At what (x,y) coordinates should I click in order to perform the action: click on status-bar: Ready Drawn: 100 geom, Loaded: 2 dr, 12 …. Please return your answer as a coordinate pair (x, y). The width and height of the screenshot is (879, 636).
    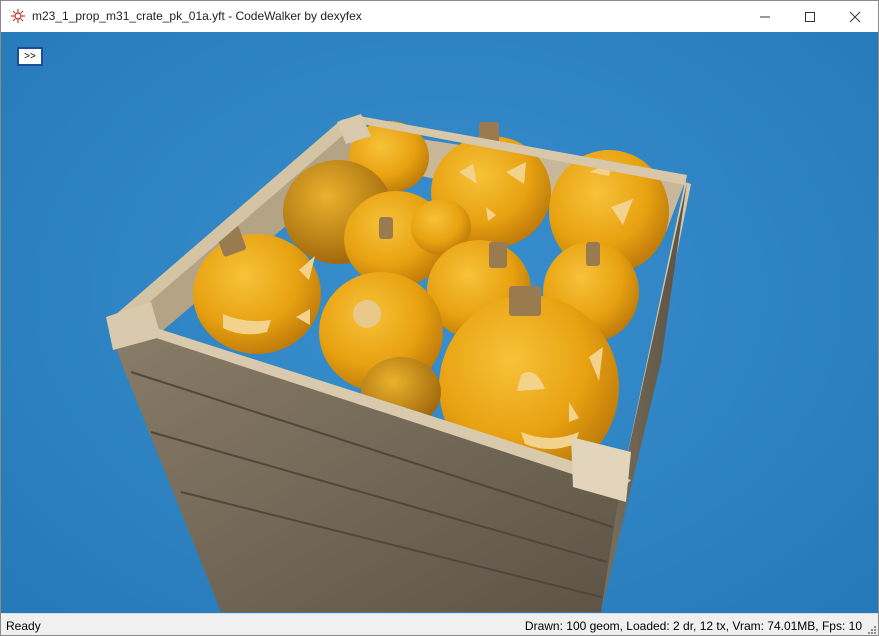
    Looking at the image, I should click on (439, 624).